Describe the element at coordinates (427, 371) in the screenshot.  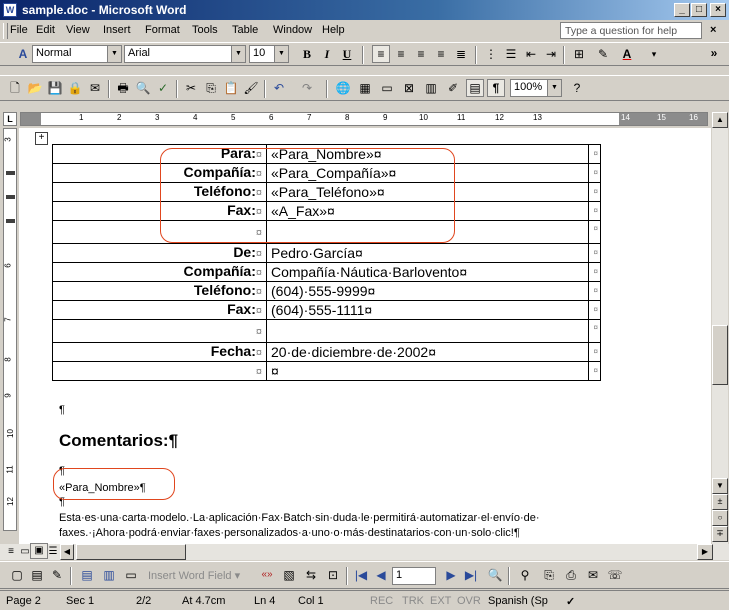
I see `field-value: ¤` at that location.